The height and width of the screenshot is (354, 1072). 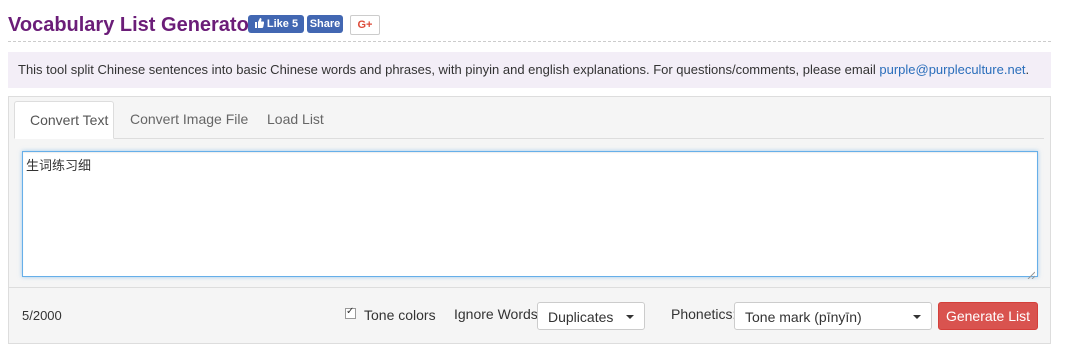 I want to click on character-count: 5/2000, so click(x=42, y=315).